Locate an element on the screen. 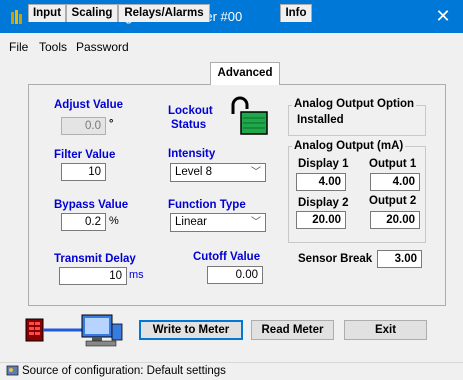  adjust-value-field: 0.0 is located at coordinates (83, 126).